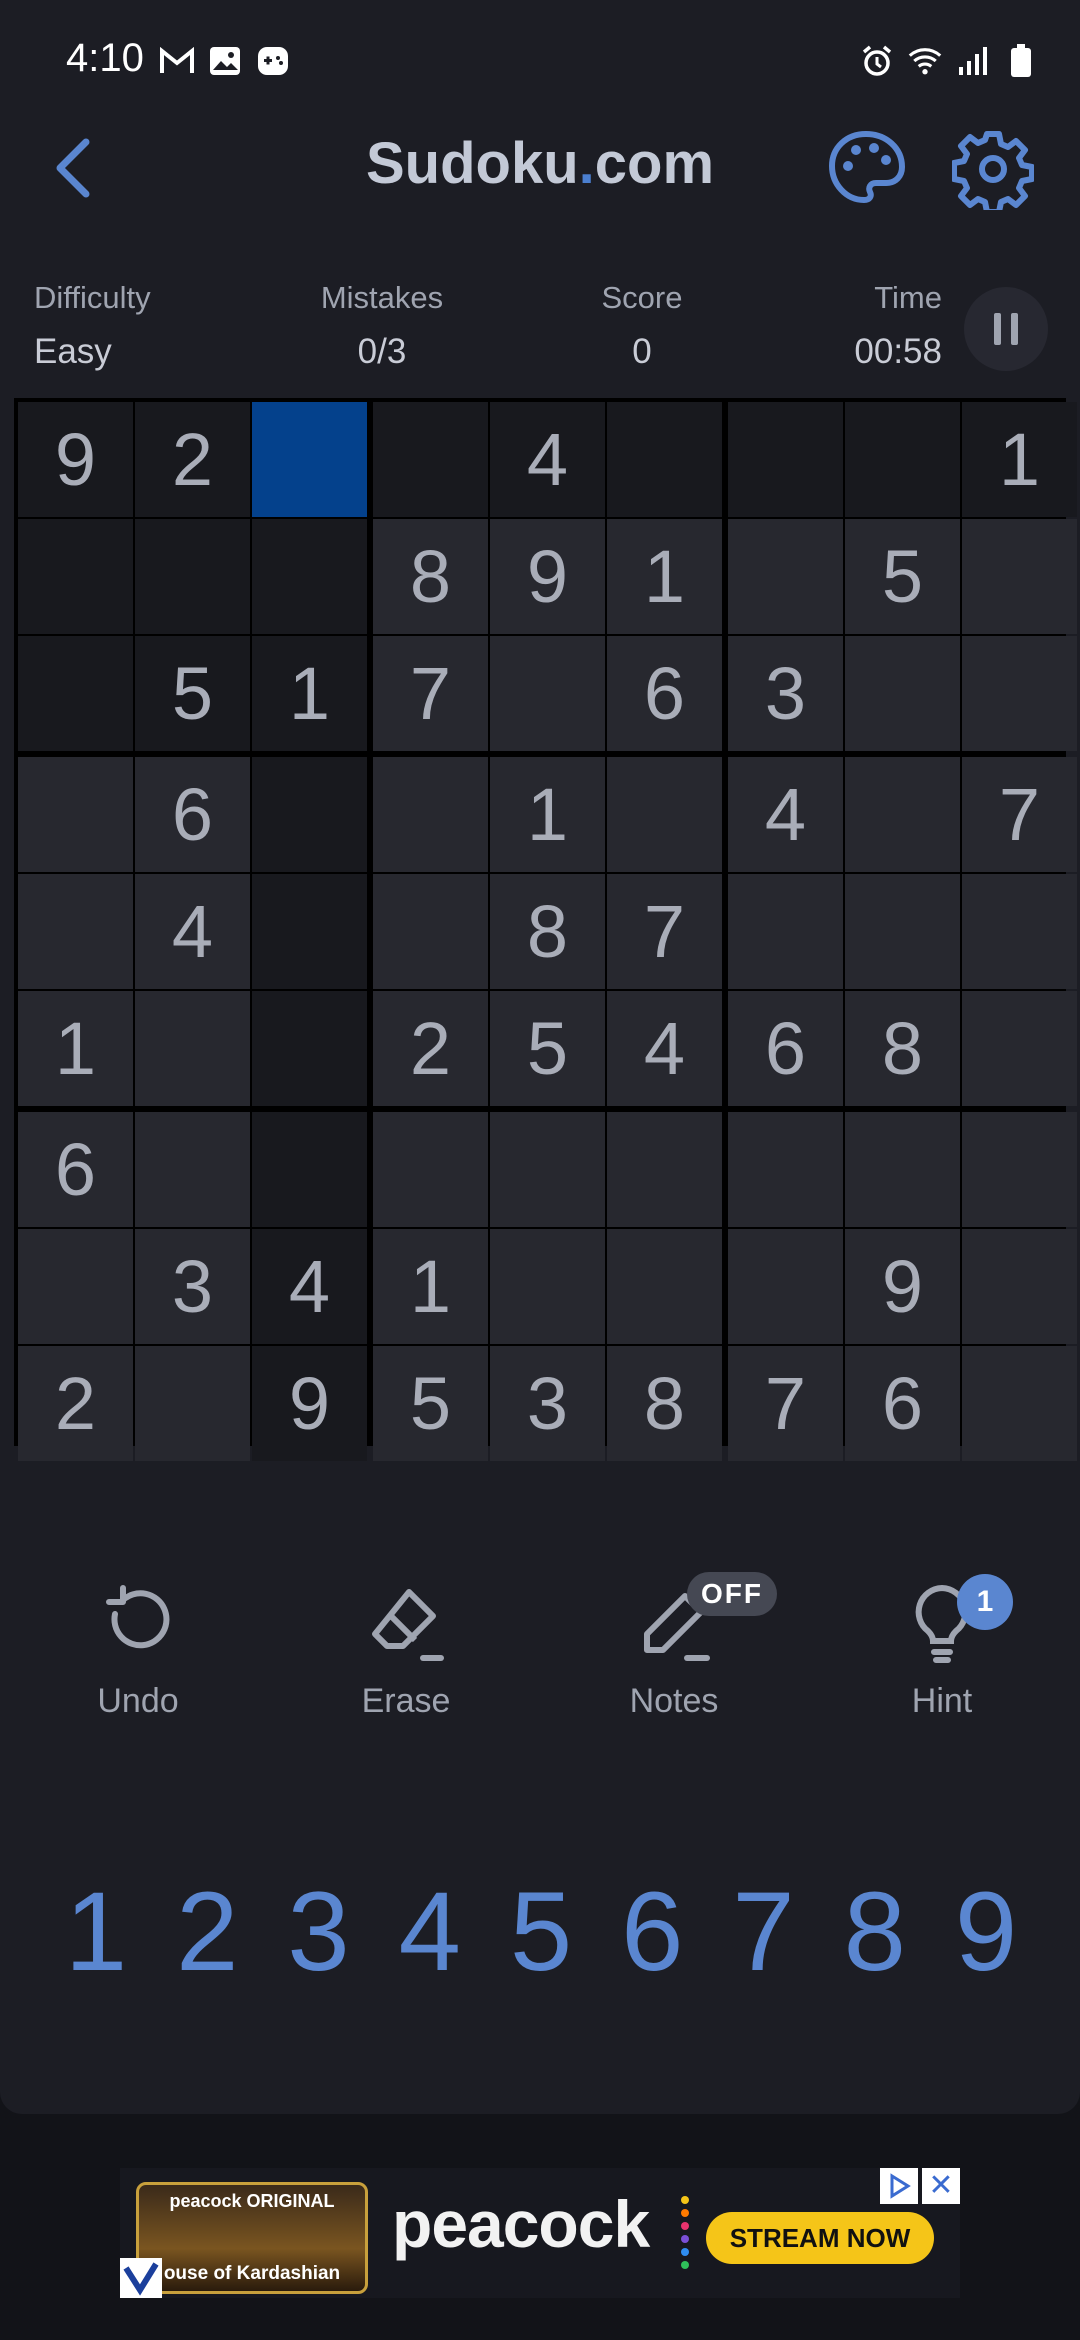 The height and width of the screenshot is (2340, 1080). What do you see at coordinates (1019, 693) in the screenshot?
I see `grid-cell-r3-c9` at bounding box center [1019, 693].